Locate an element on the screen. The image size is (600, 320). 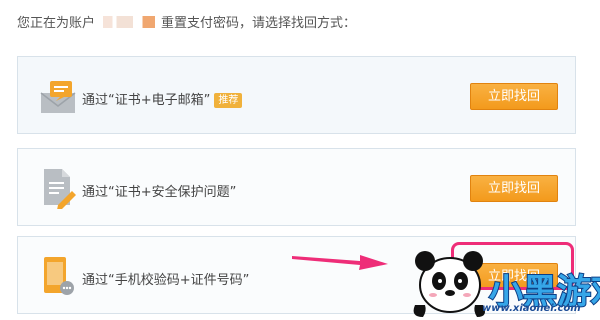
option-label: 通过“证书+电子邮箱” is located at coordinates (146, 100).